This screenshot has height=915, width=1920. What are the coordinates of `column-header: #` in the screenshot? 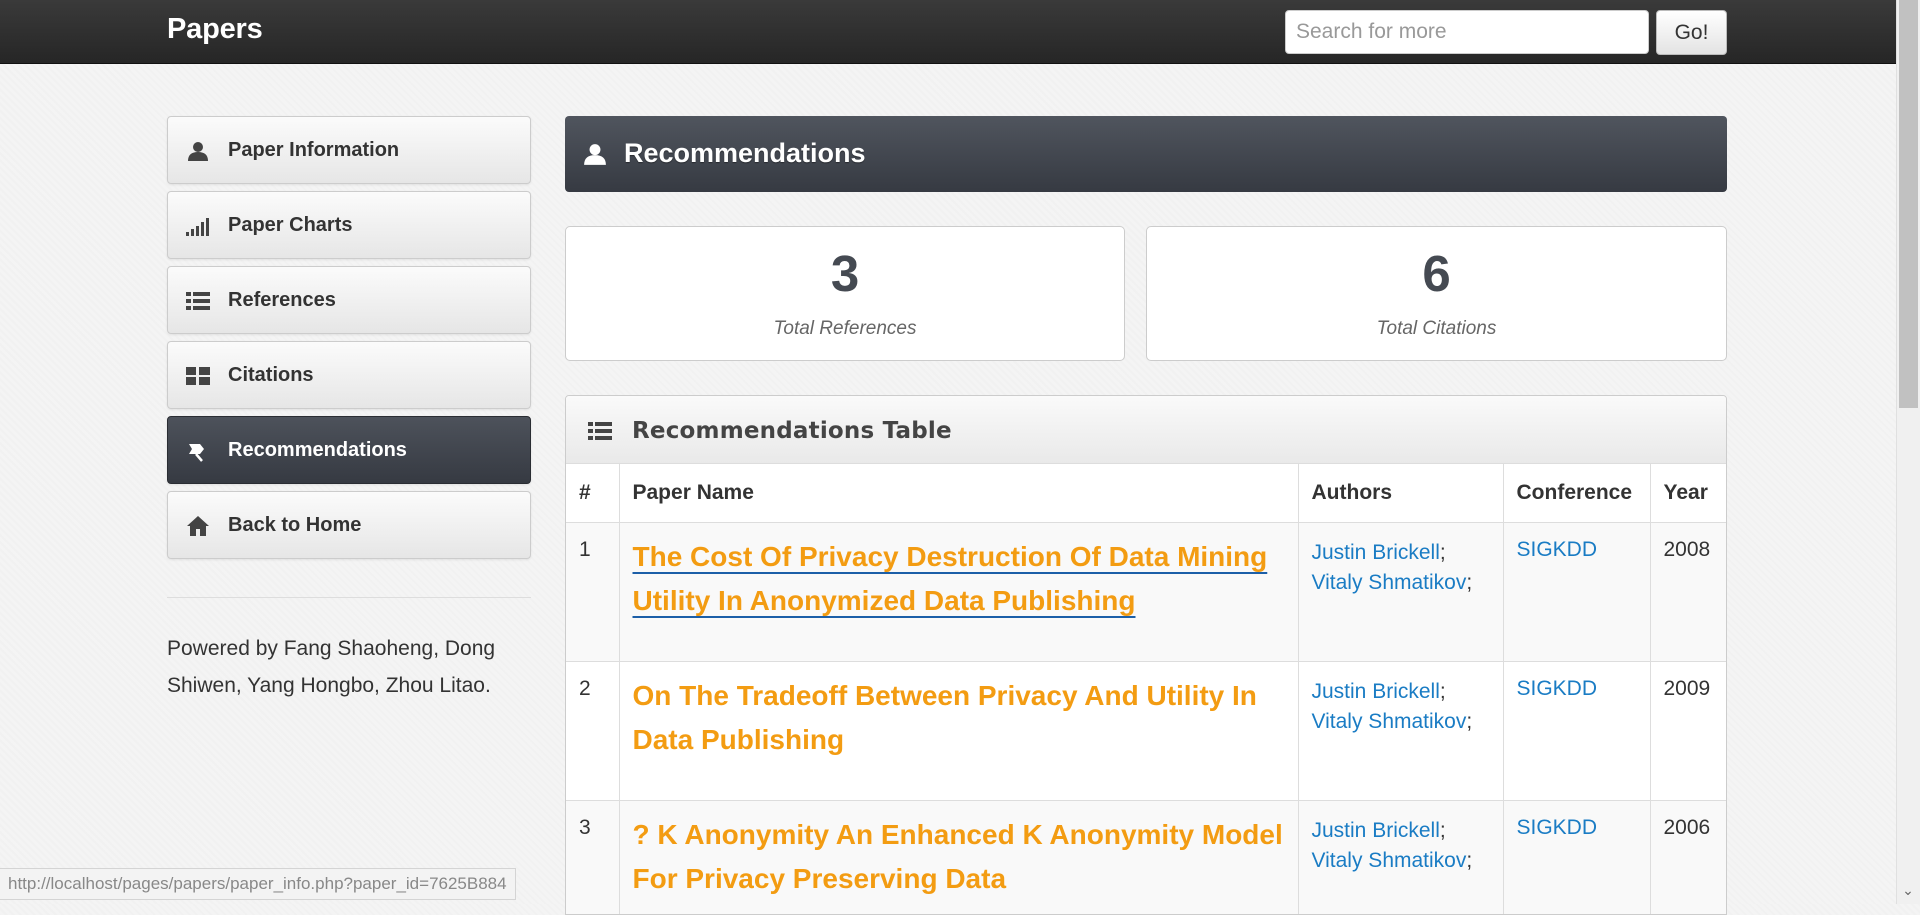 It's located at (592, 493).